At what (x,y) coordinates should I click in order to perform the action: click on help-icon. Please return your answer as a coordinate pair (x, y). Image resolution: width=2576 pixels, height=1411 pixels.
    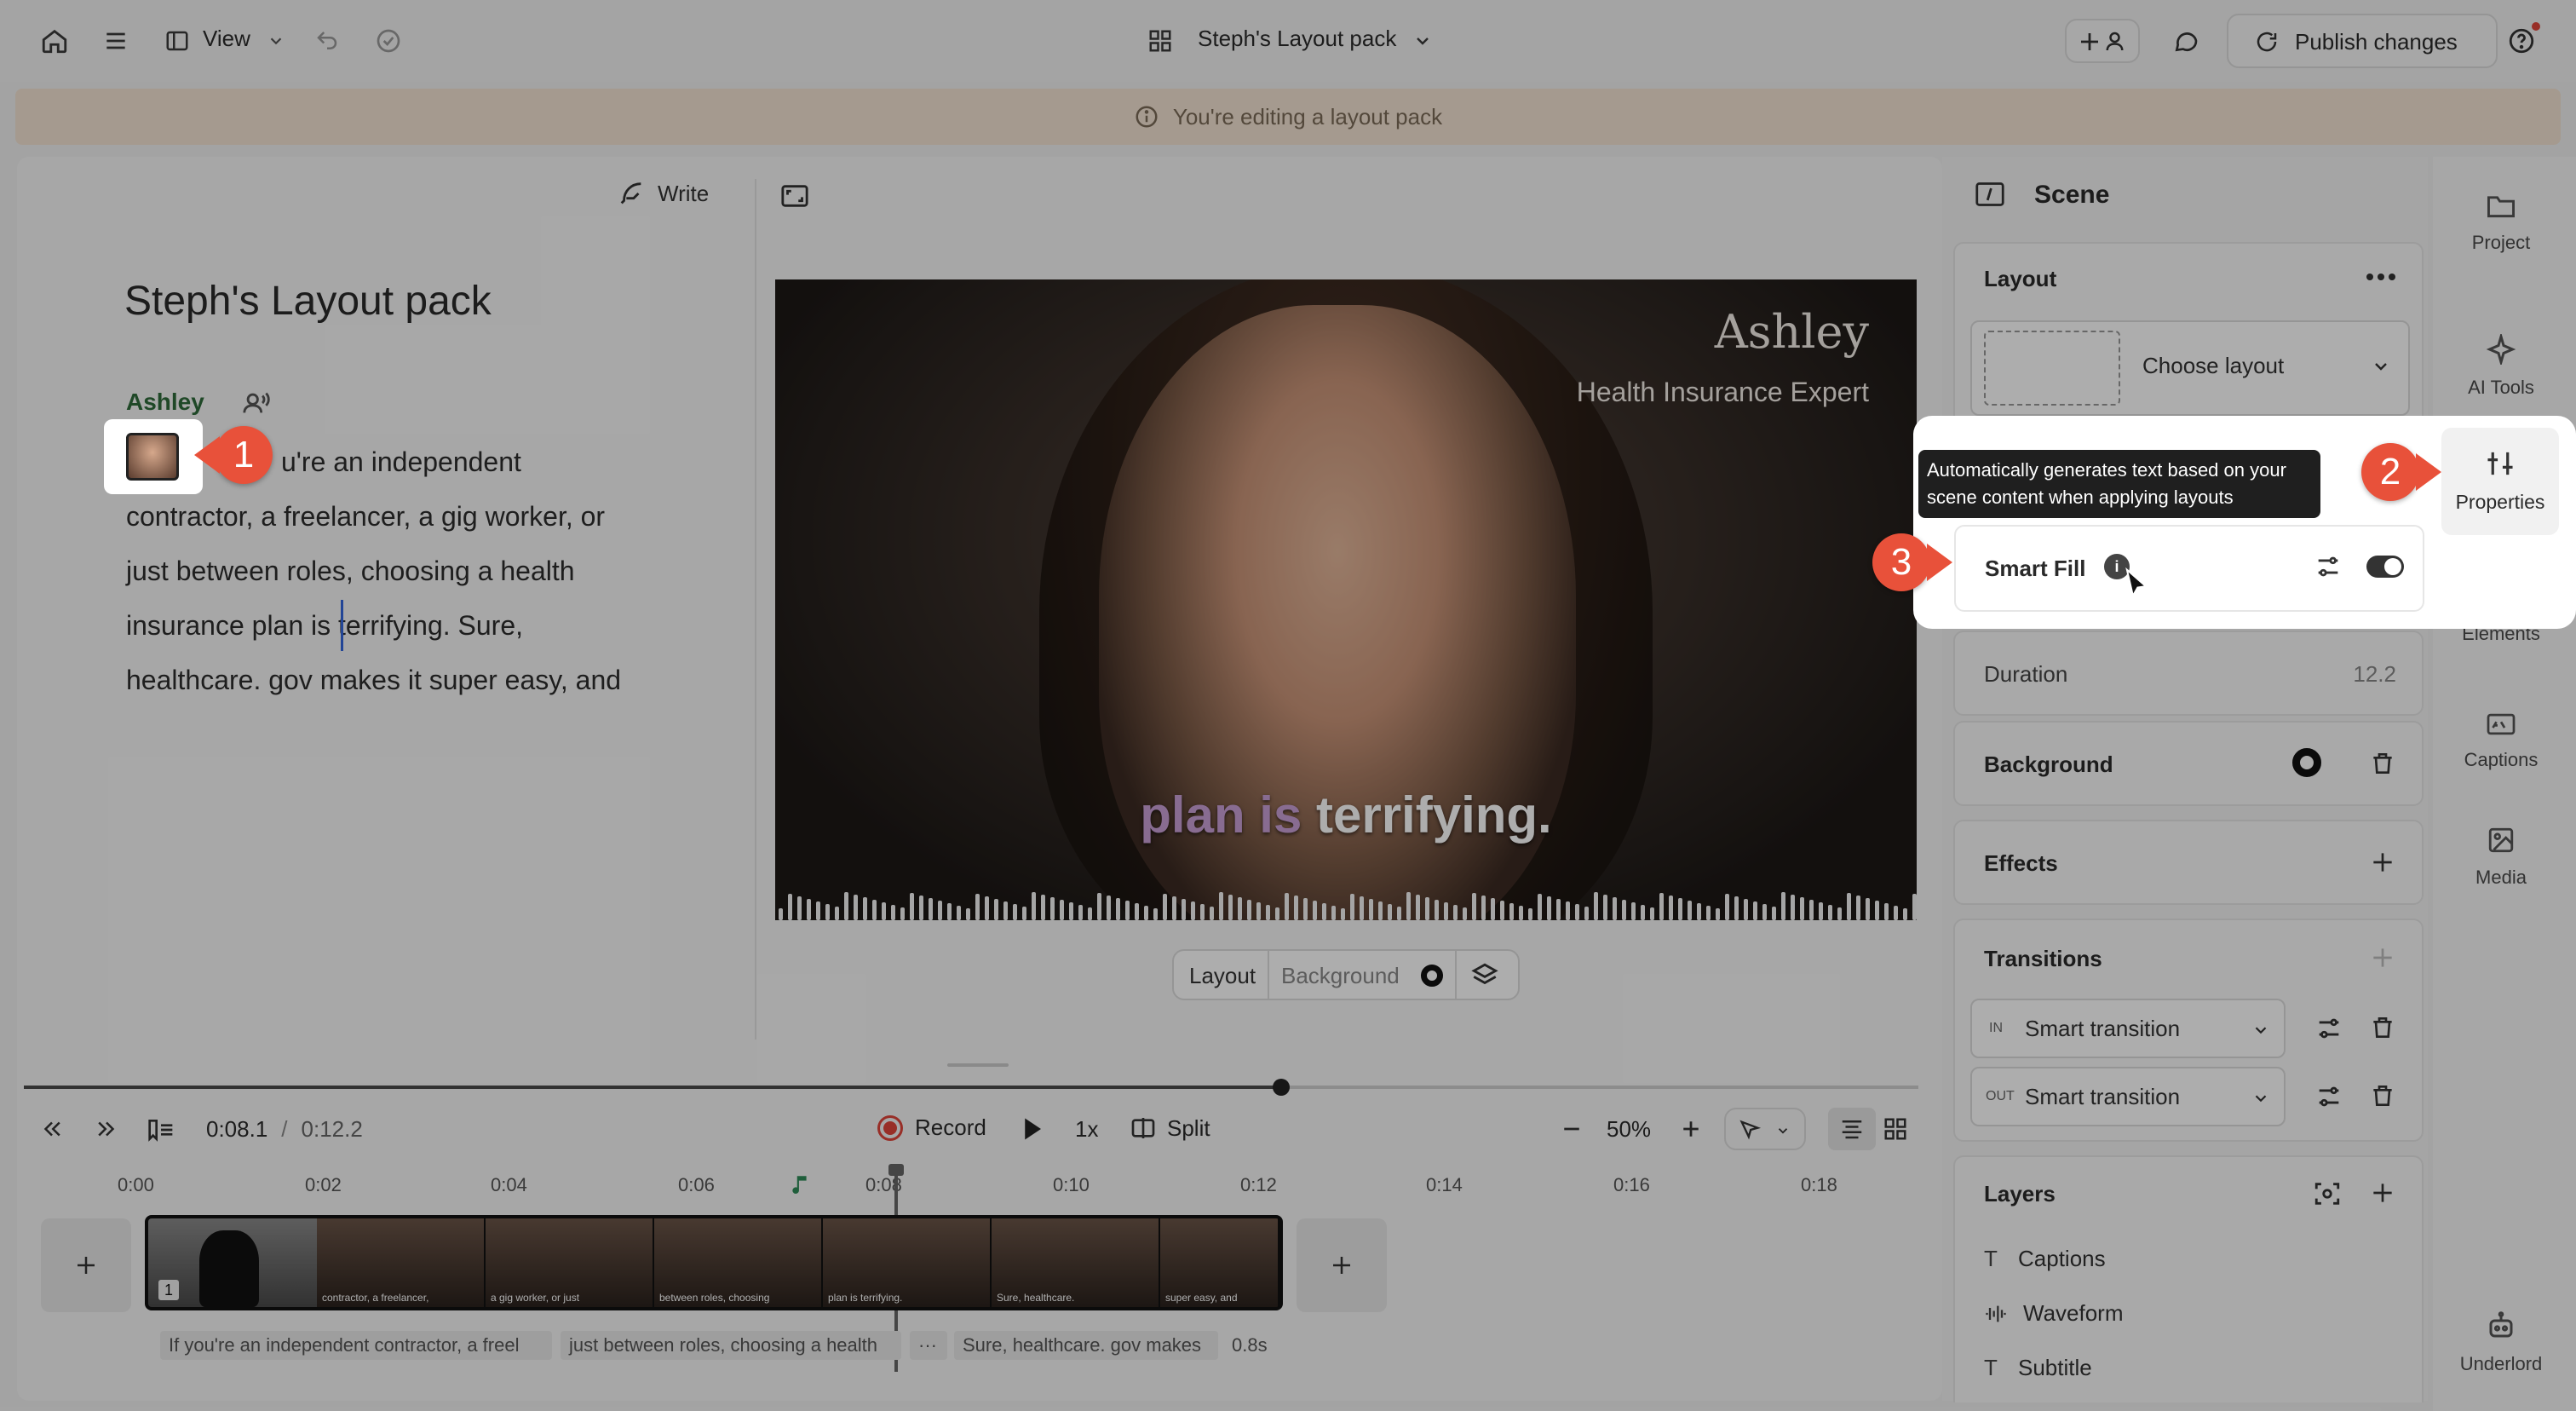
    Looking at the image, I should click on (2521, 41).